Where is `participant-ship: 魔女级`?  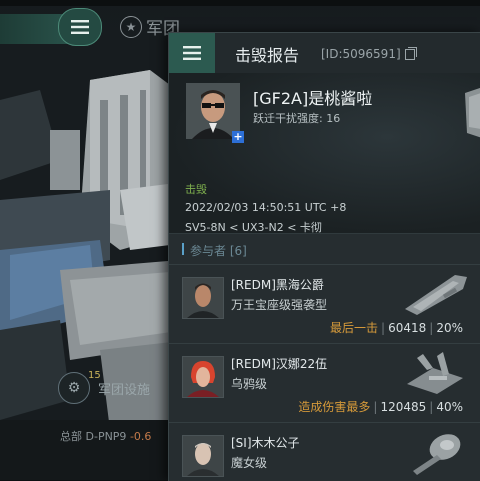 participant-ship: 魔女级 is located at coordinates (249, 463).